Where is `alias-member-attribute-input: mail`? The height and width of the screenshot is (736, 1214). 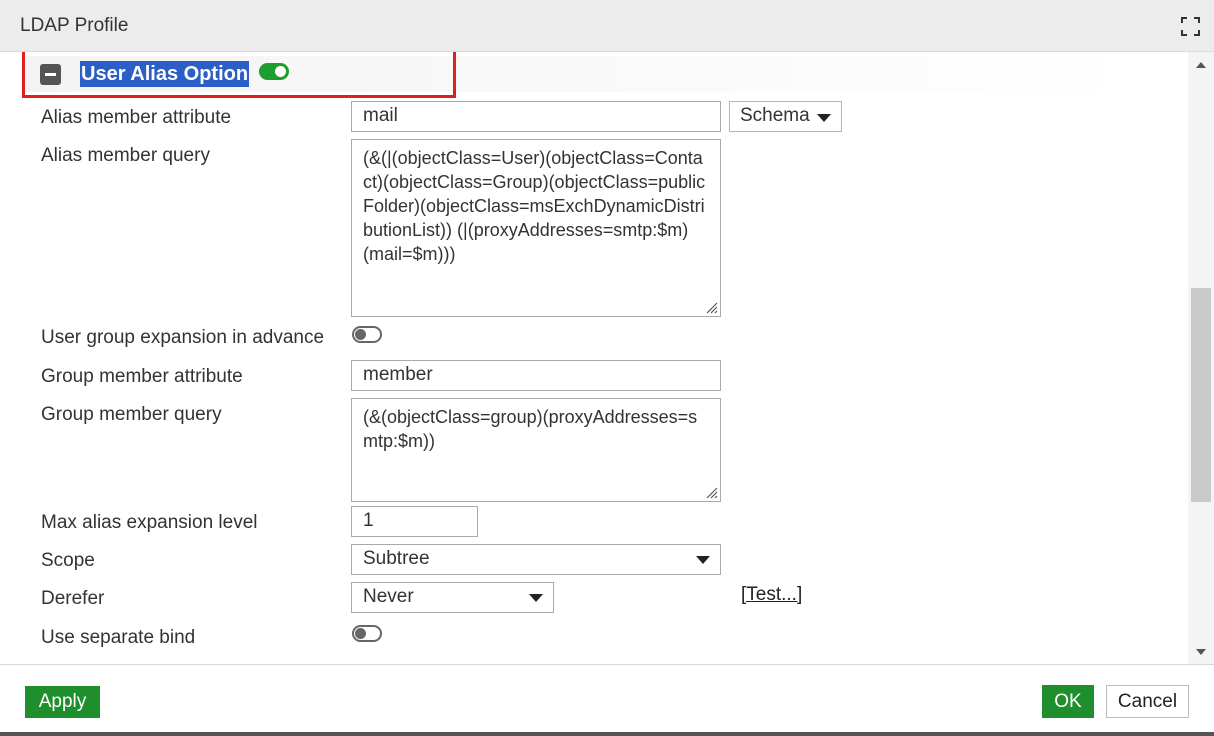 alias-member-attribute-input: mail is located at coordinates (536, 116).